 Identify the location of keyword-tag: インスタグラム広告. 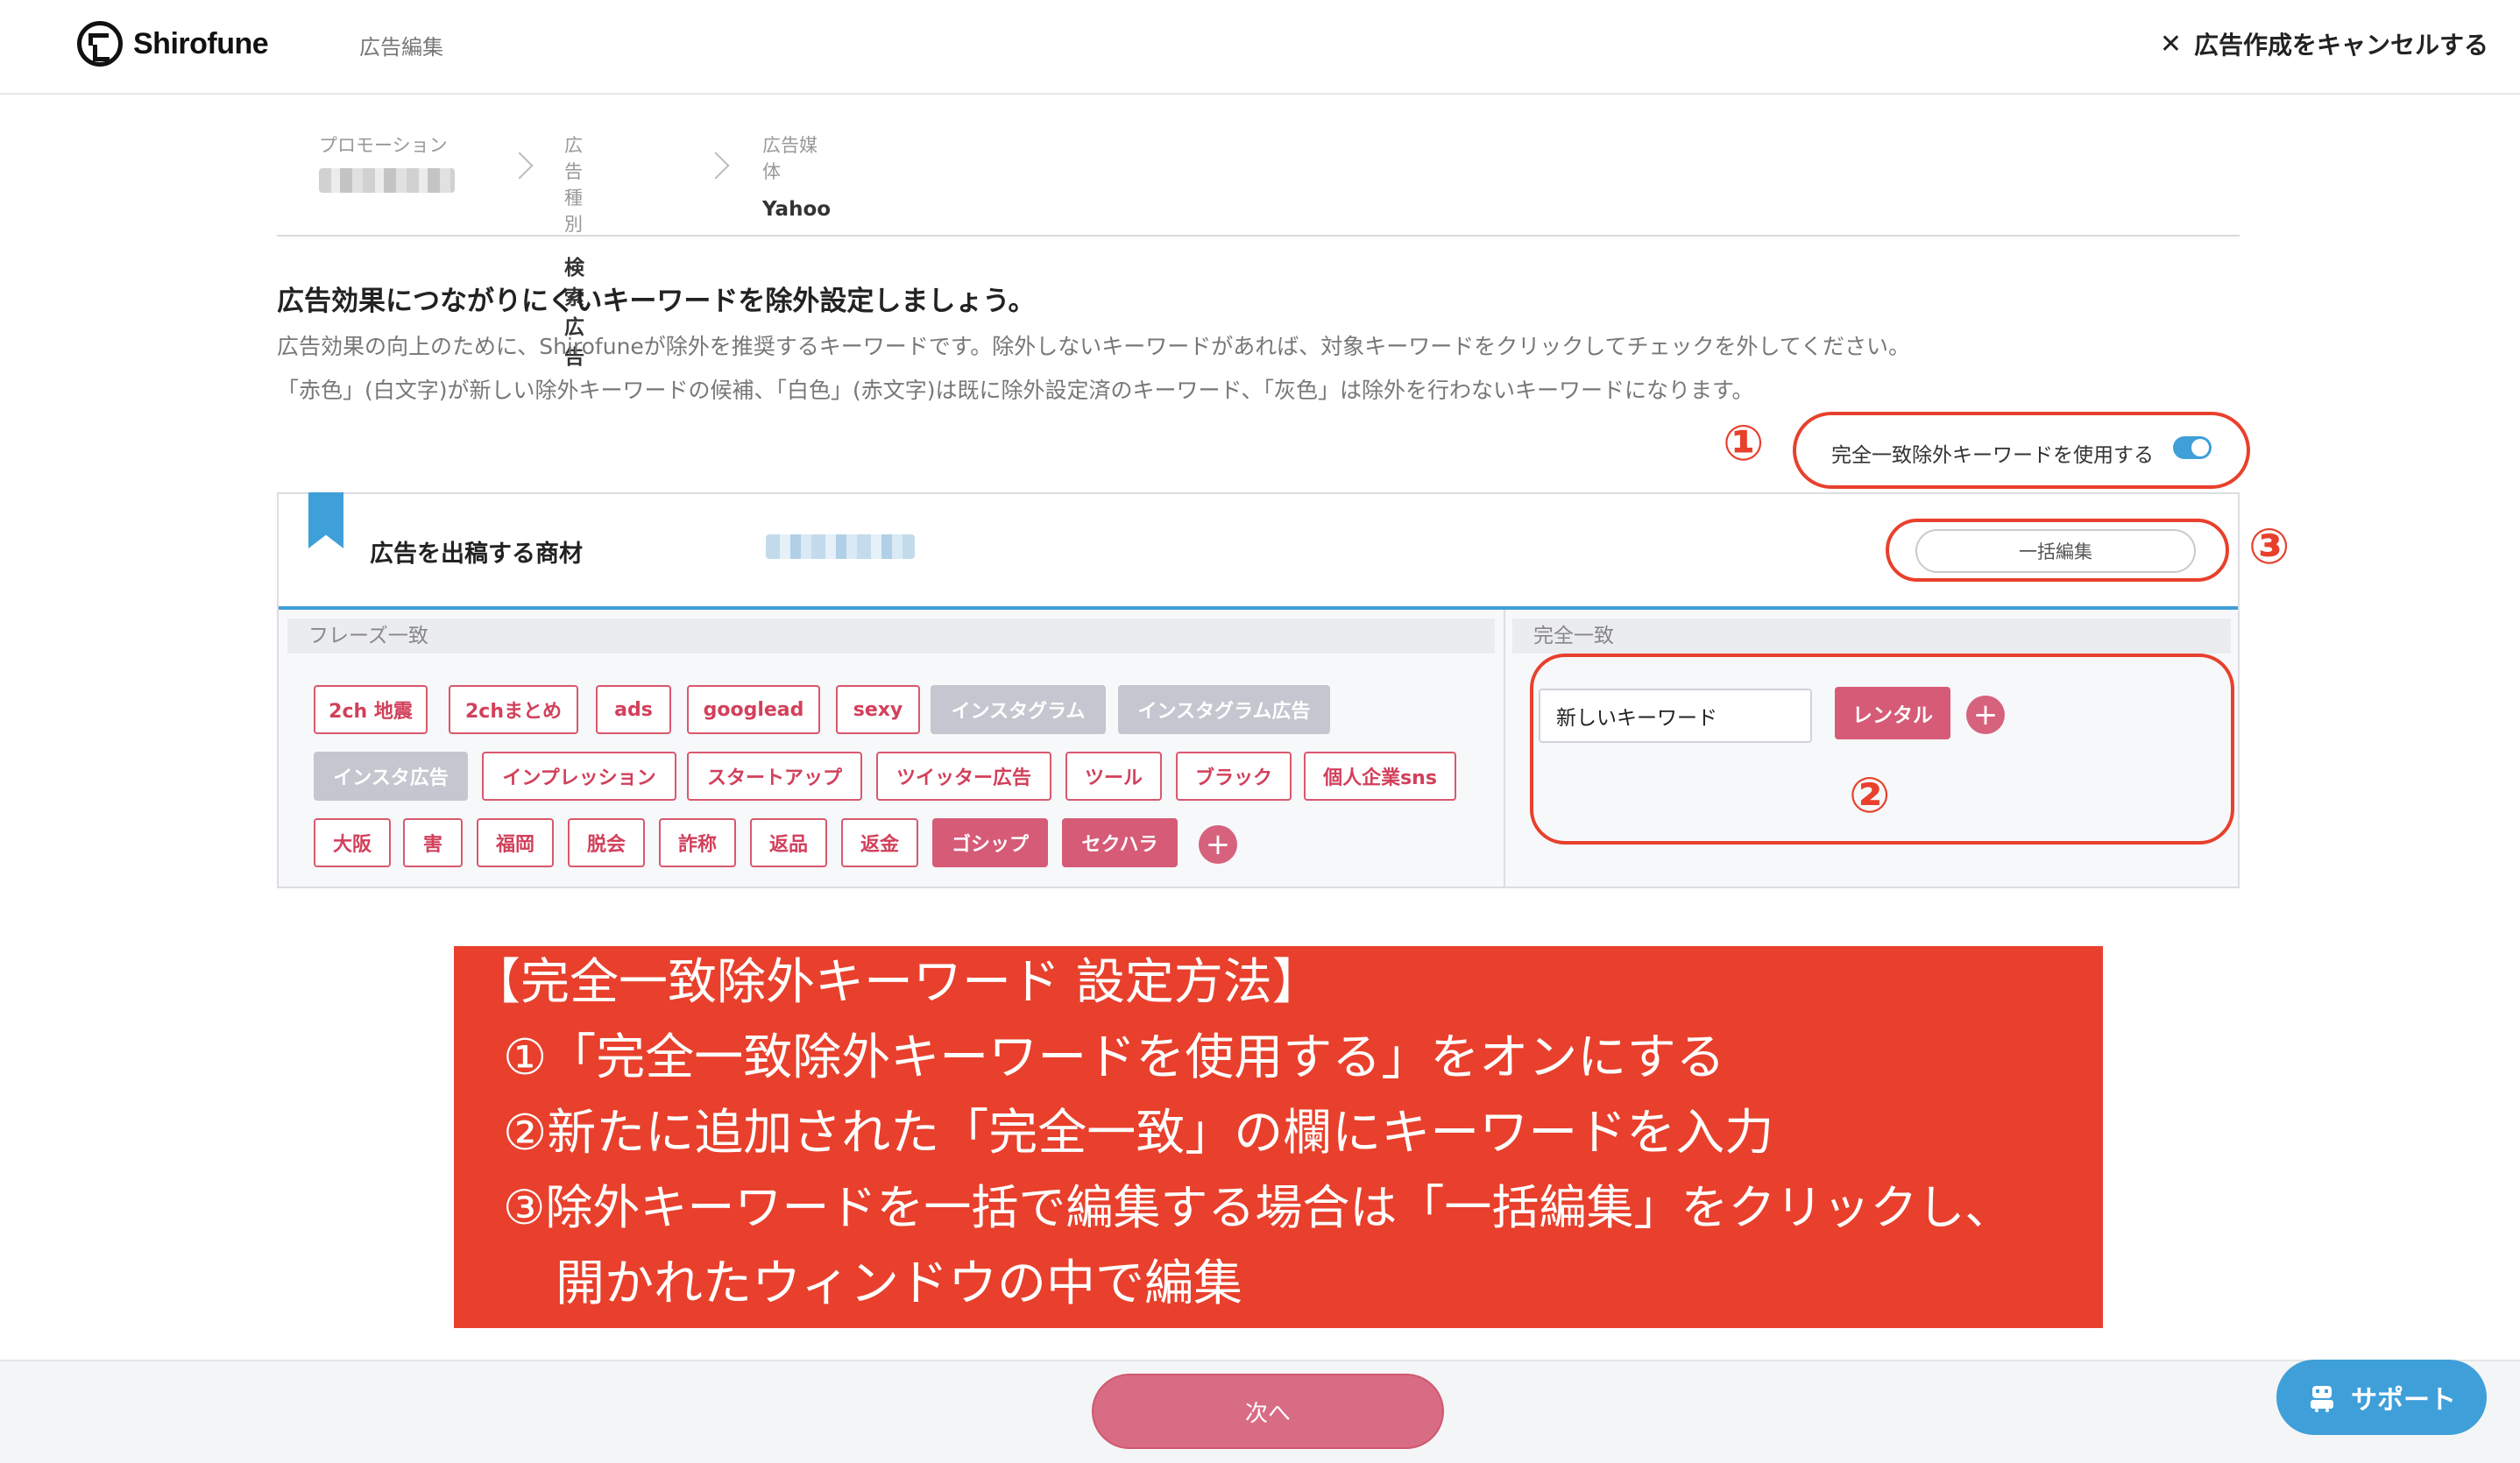
(1224, 710).